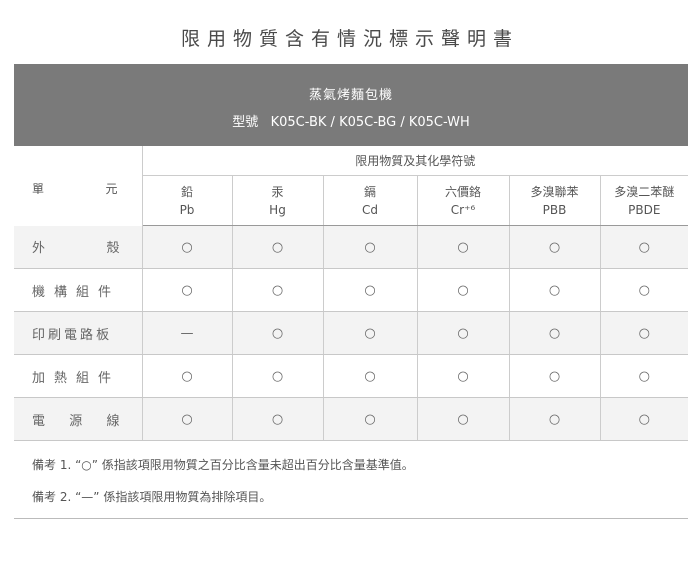 The width and height of the screenshot is (700, 572). Describe the element at coordinates (39, 335) in the screenshot. I see `unit-char: 印` at that location.